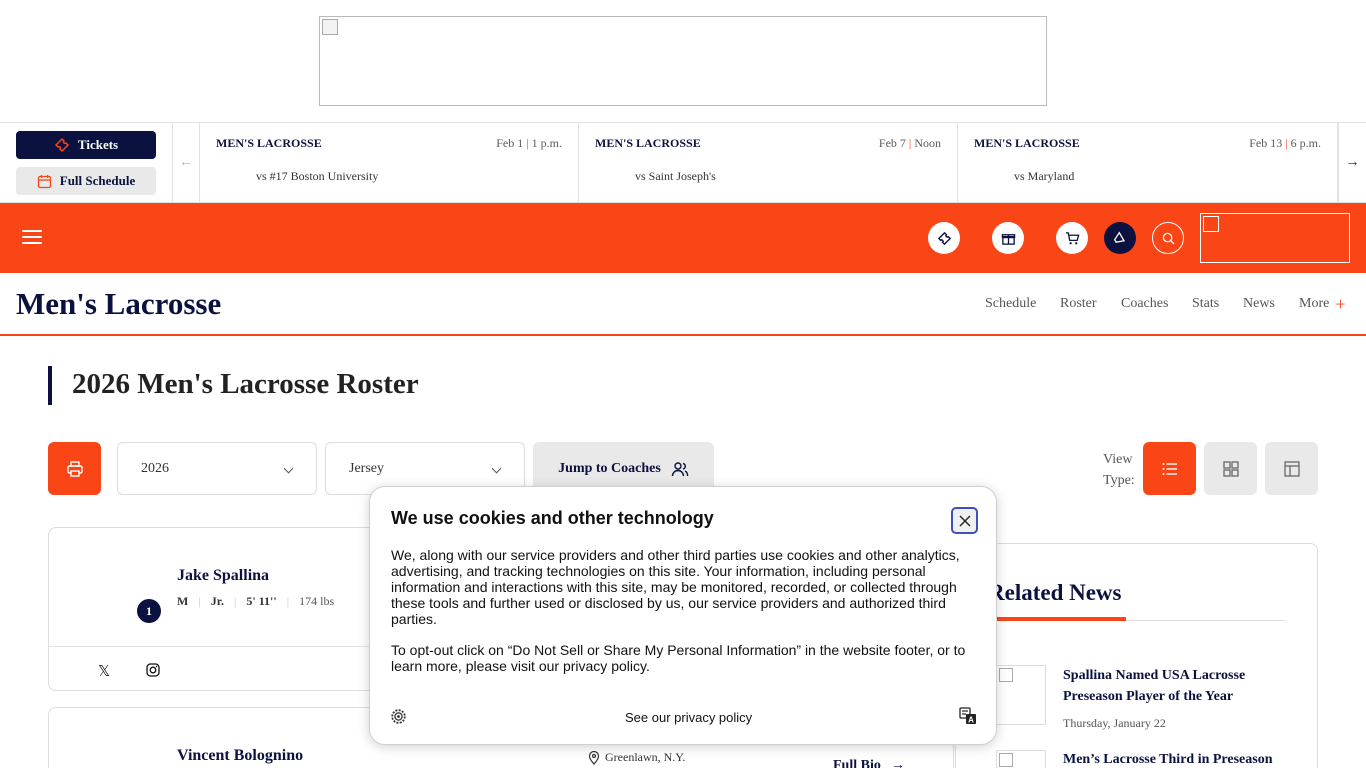 The width and height of the screenshot is (1366, 768). I want to click on player-hometown: Greenlawn, N.Y., so click(636, 757).